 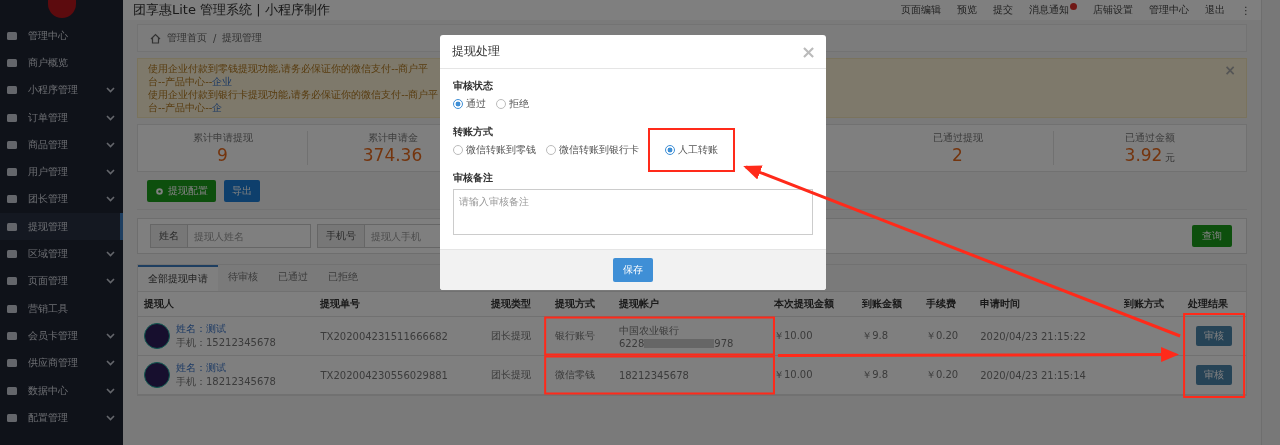 I want to click on stat-label: 累计申请金, so click(x=392, y=138).